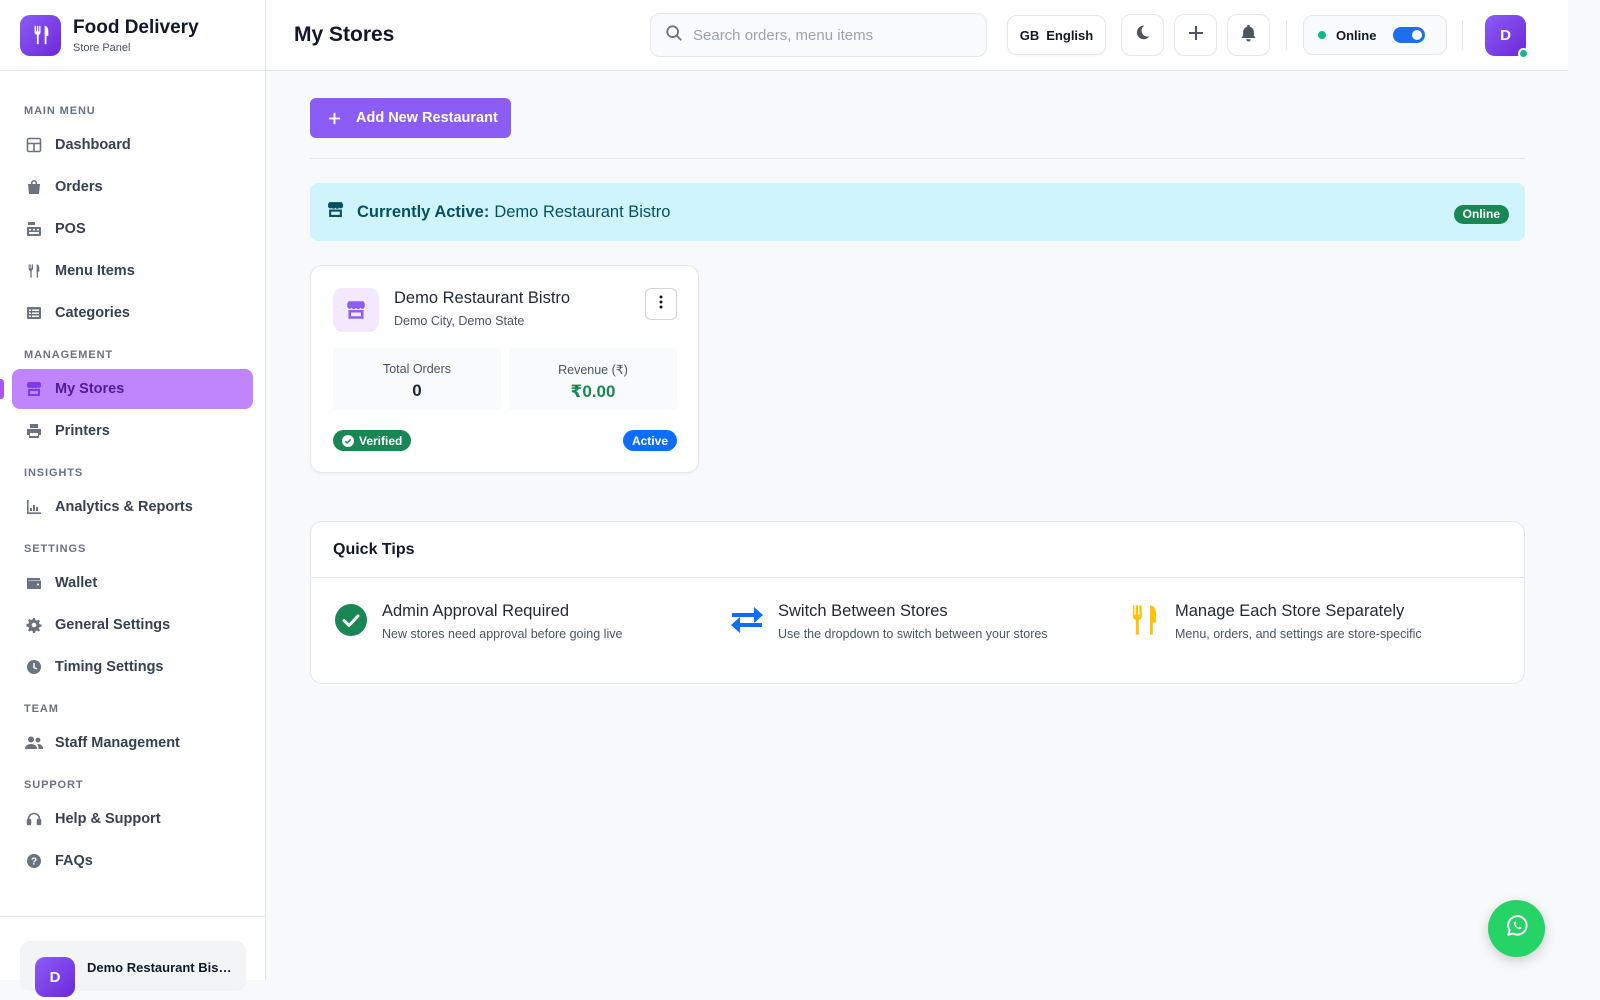  What do you see at coordinates (102, 47) in the screenshot?
I see `brand-subtitle: Store Panel` at bounding box center [102, 47].